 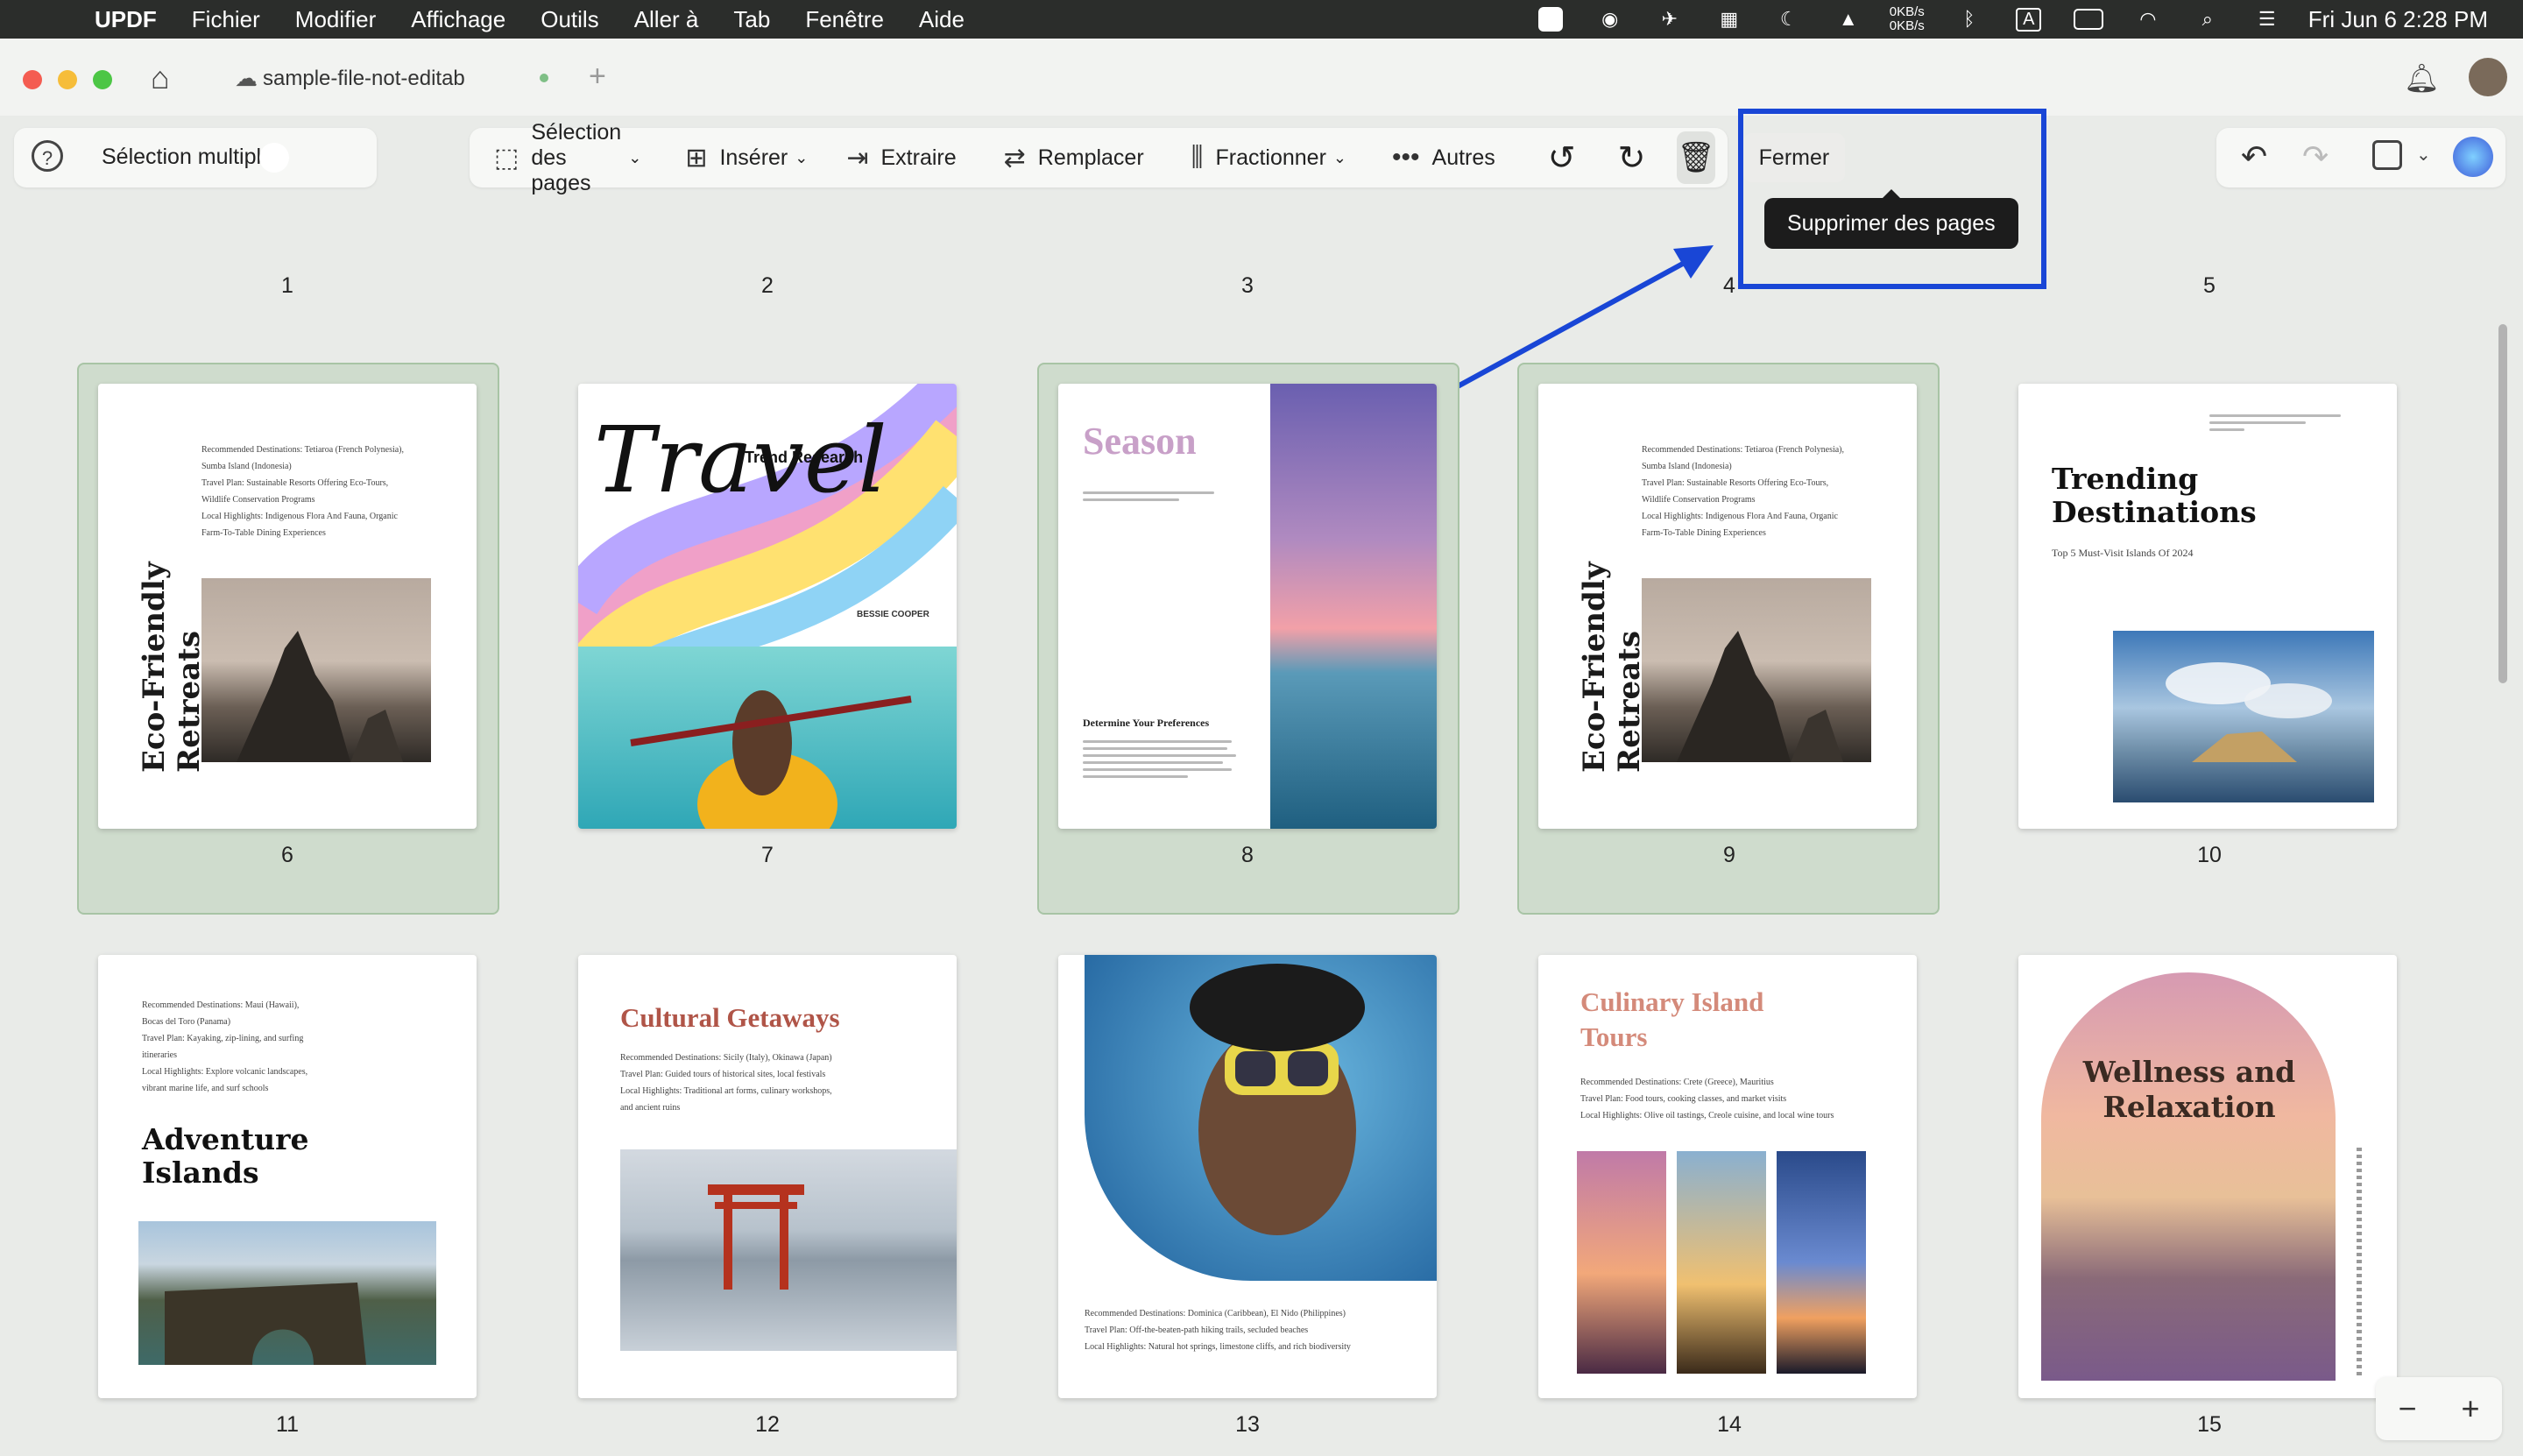 I want to click on cloud-icon: ☁, so click(x=246, y=78).